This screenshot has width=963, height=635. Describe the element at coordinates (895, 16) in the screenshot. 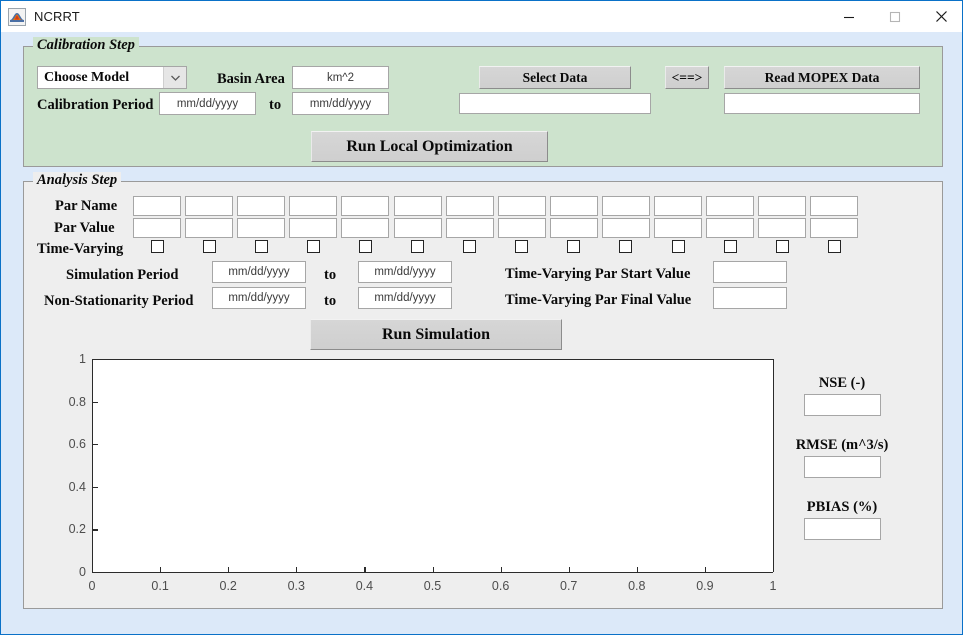

I see `maximize-button` at that location.